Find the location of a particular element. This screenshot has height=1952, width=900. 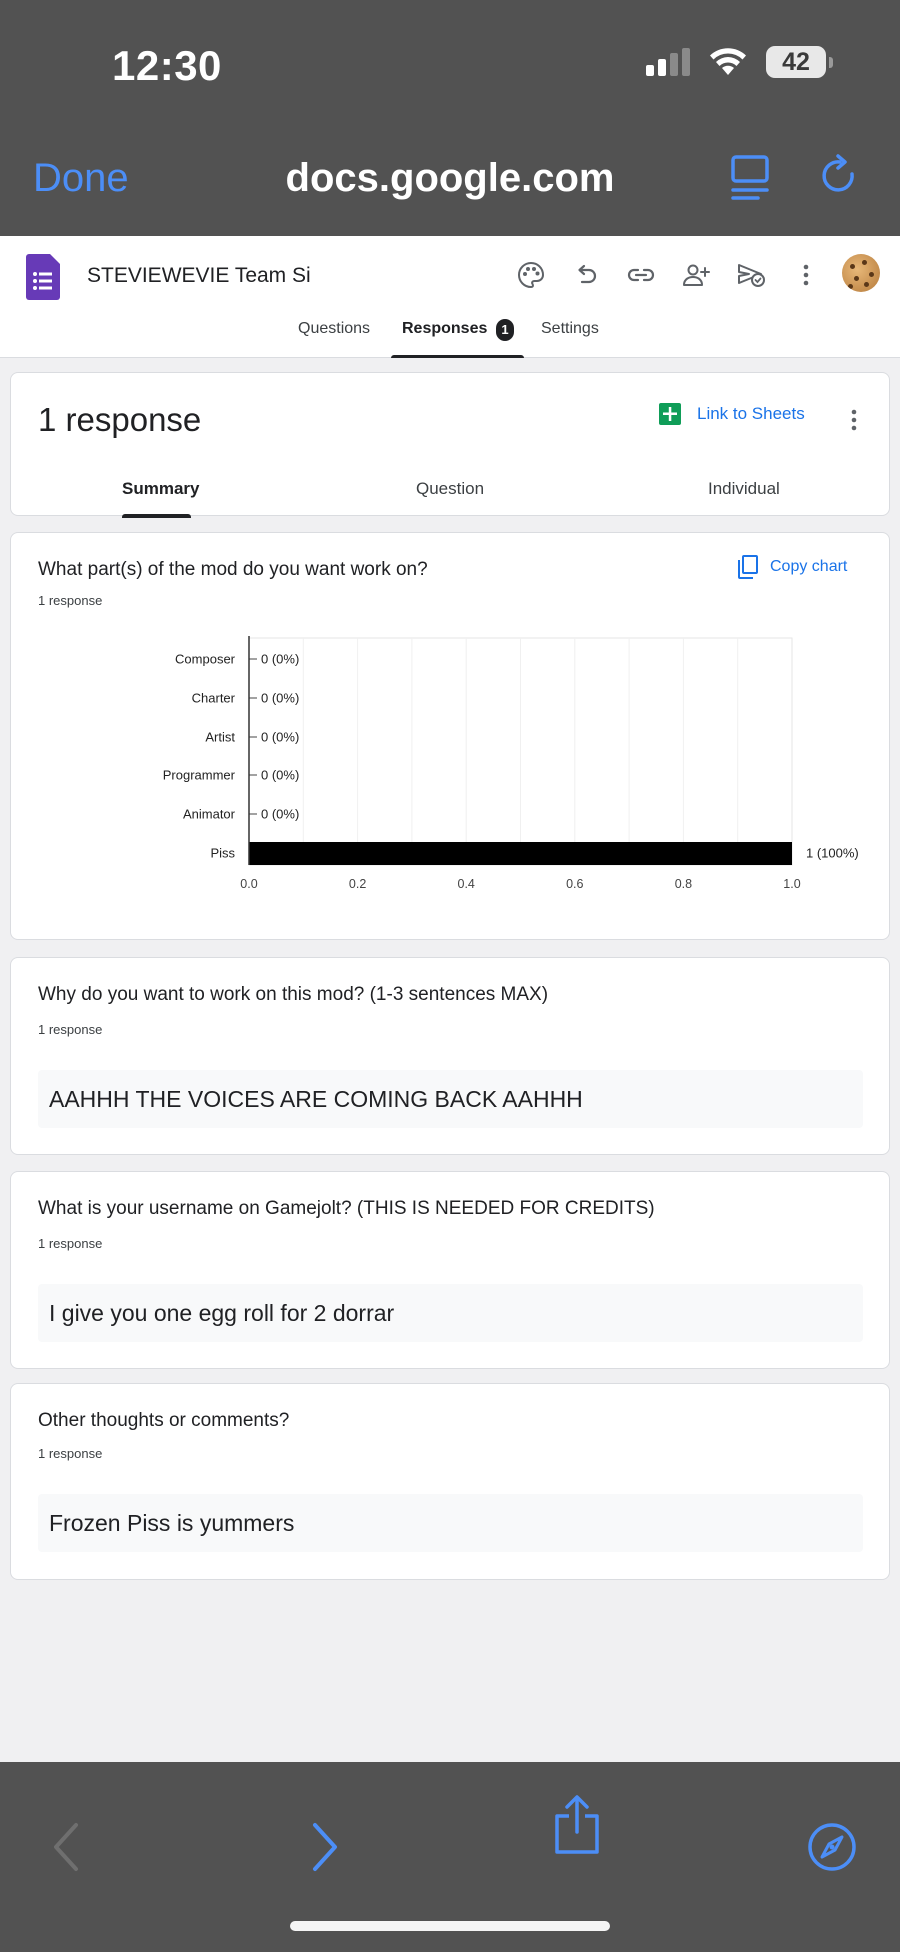

subtab-individual: Individual is located at coordinates (744, 489).